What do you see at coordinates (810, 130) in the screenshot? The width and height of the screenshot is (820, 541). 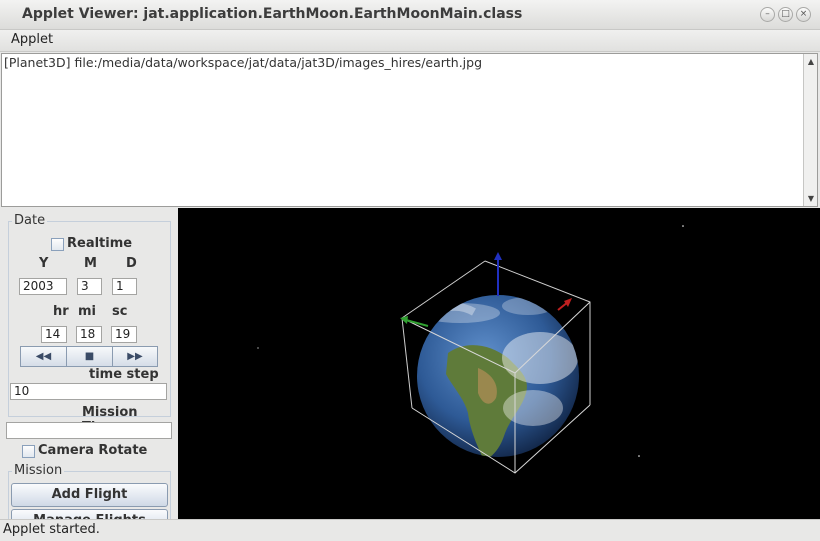 I see `console-scrollbar: ▲ ▼` at bounding box center [810, 130].